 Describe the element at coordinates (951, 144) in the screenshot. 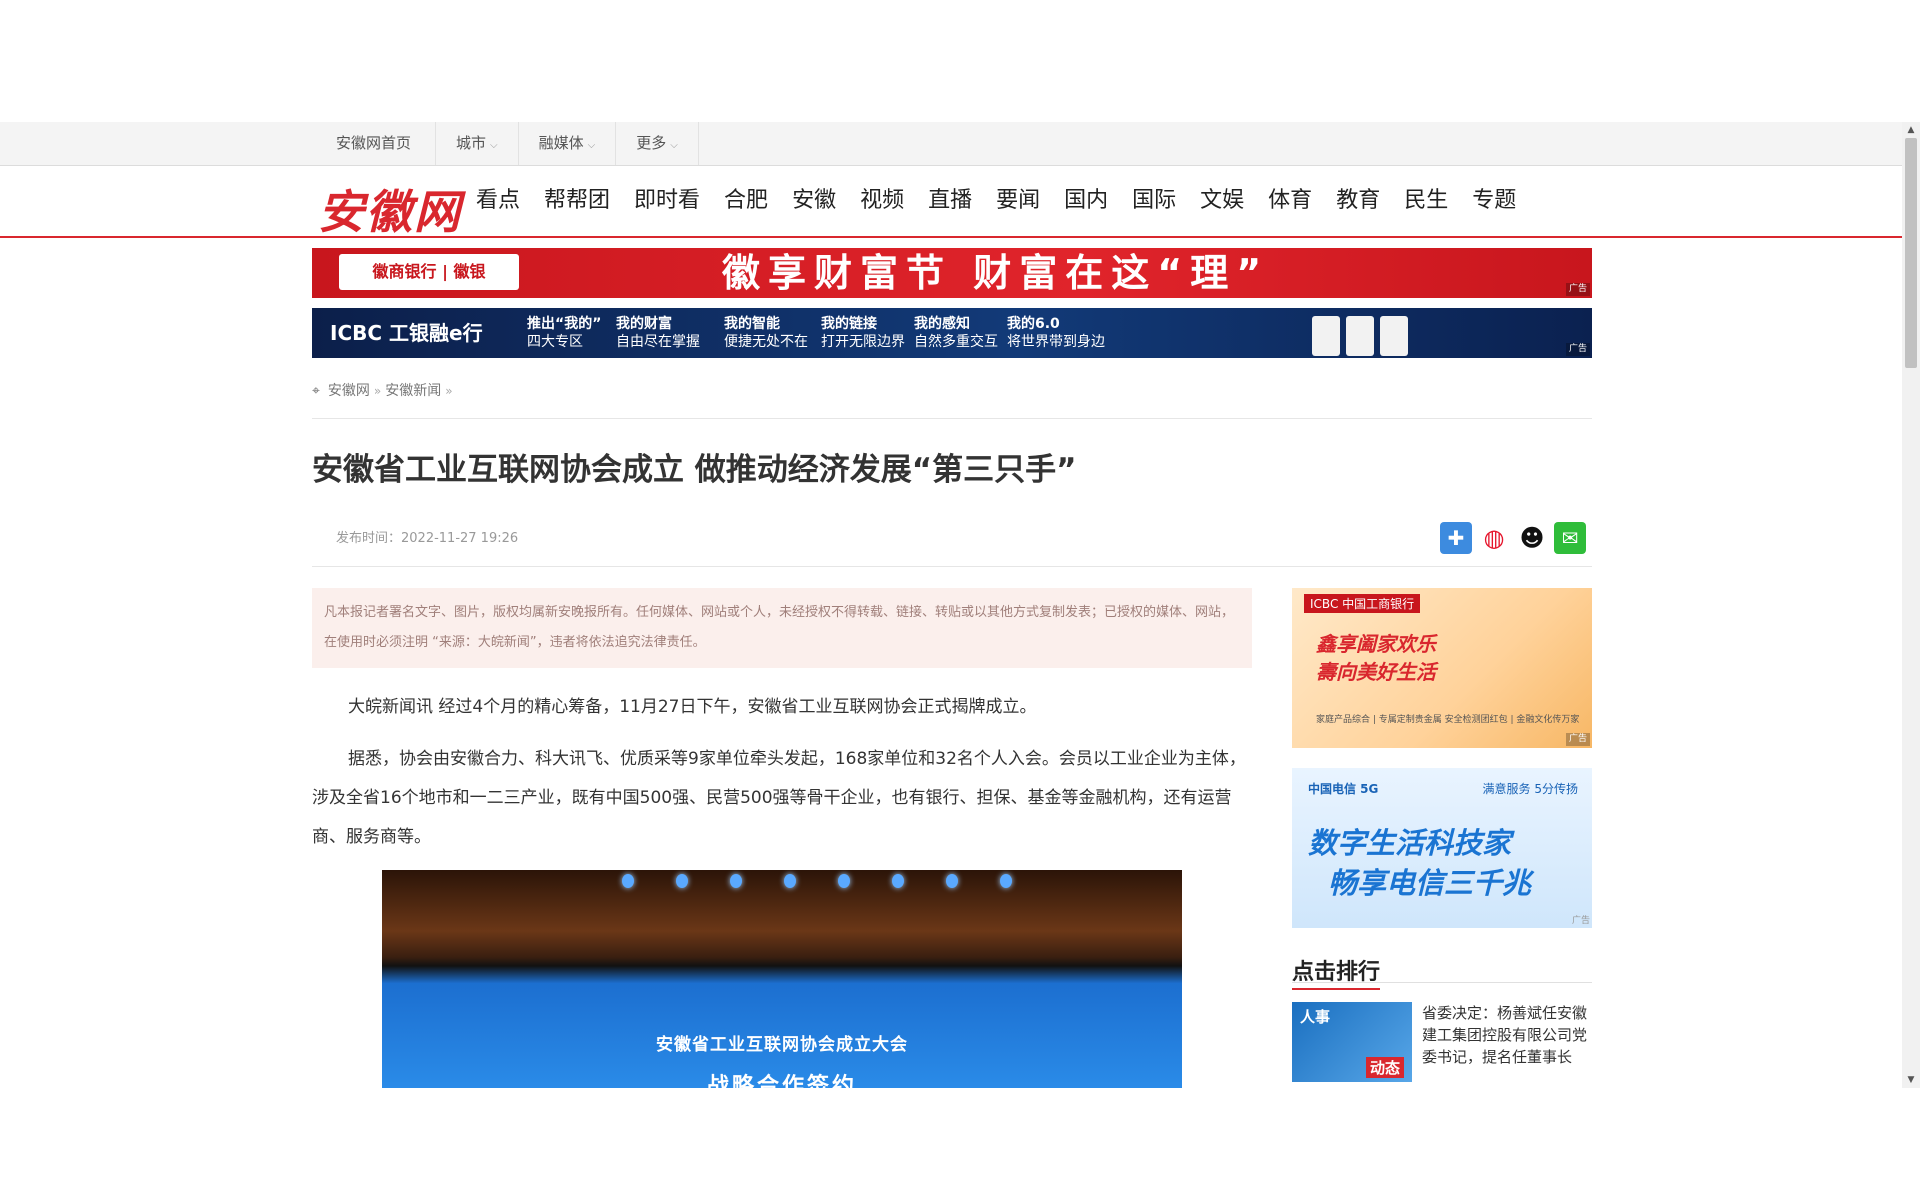

I see `top-utility-bar: 安徽网首页 城市 ⌵ 融媒体 ⌵ 更多 ⌵` at that location.